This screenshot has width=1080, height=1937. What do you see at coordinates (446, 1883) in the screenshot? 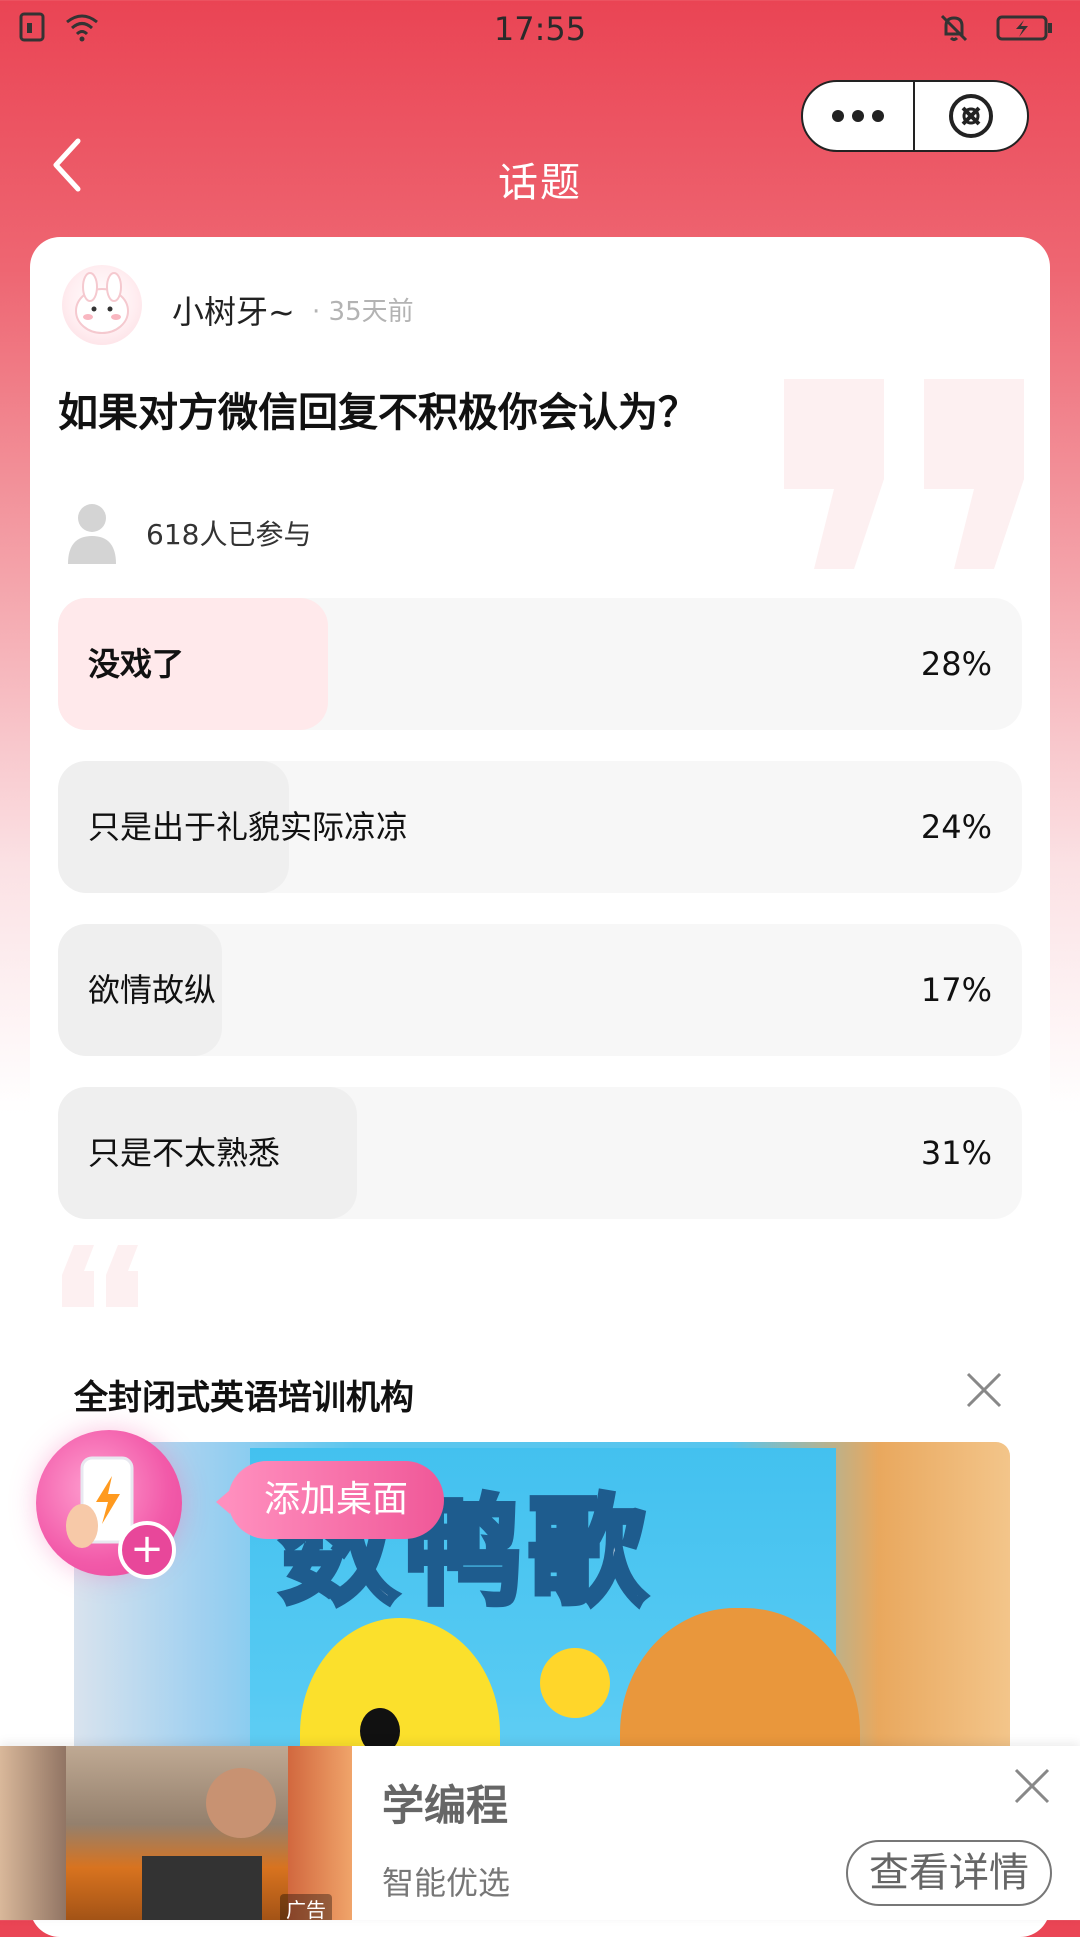
I see `banner-subtitle: 智能优选` at bounding box center [446, 1883].